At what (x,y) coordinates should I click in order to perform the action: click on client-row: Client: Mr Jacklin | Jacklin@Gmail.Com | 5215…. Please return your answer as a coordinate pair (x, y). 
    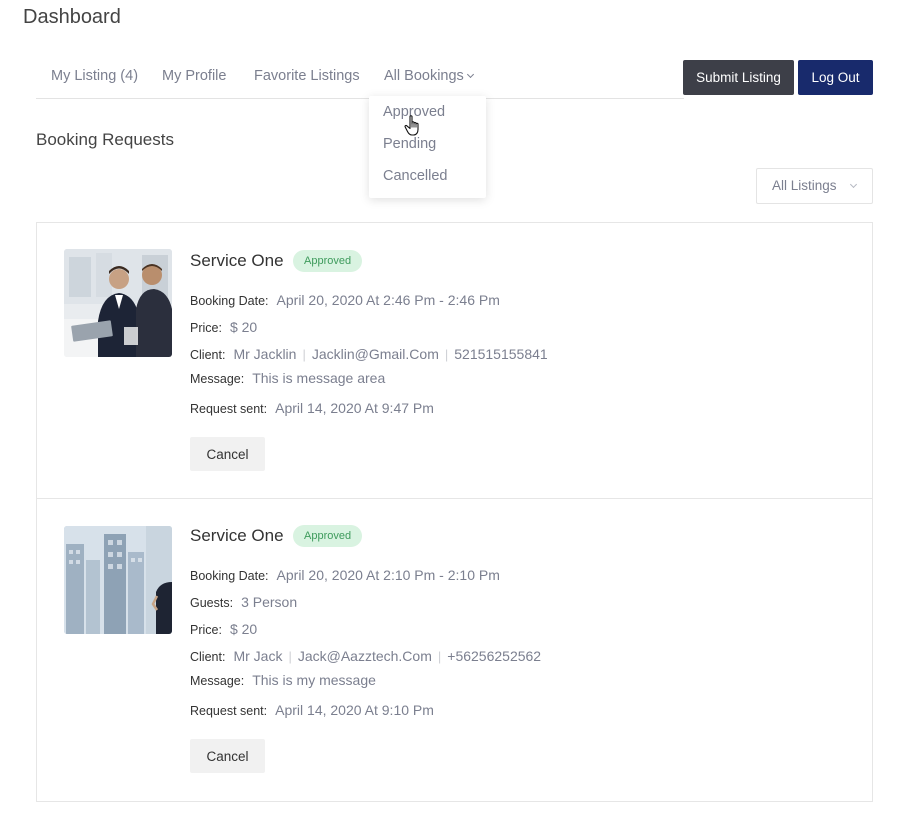
    Looking at the image, I should click on (369, 355).